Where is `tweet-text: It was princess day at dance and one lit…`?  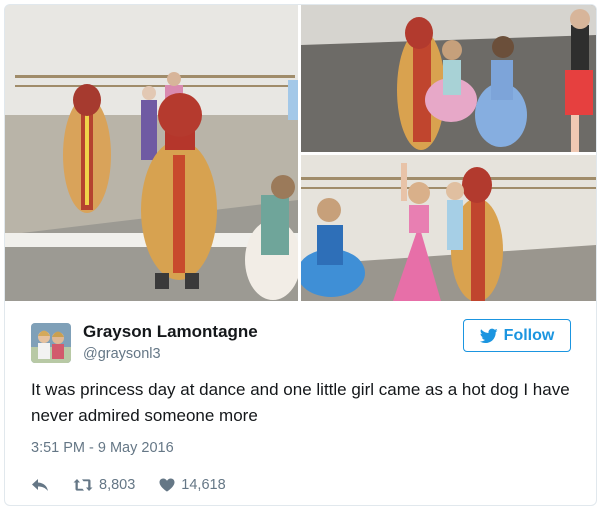
tweet-text: It was princess day at dance and one lit… is located at coordinates (300, 402).